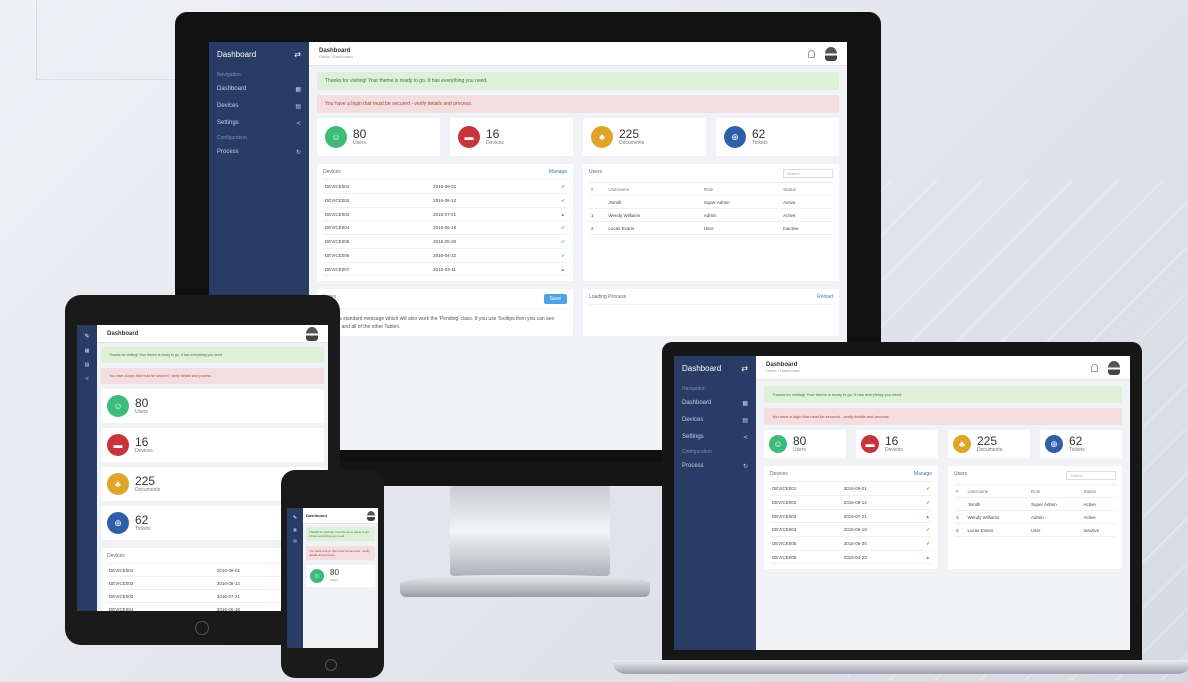 The width and height of the screenshot is (1188, 682). I want to click on cell: Inactive, so click(1098, 530).